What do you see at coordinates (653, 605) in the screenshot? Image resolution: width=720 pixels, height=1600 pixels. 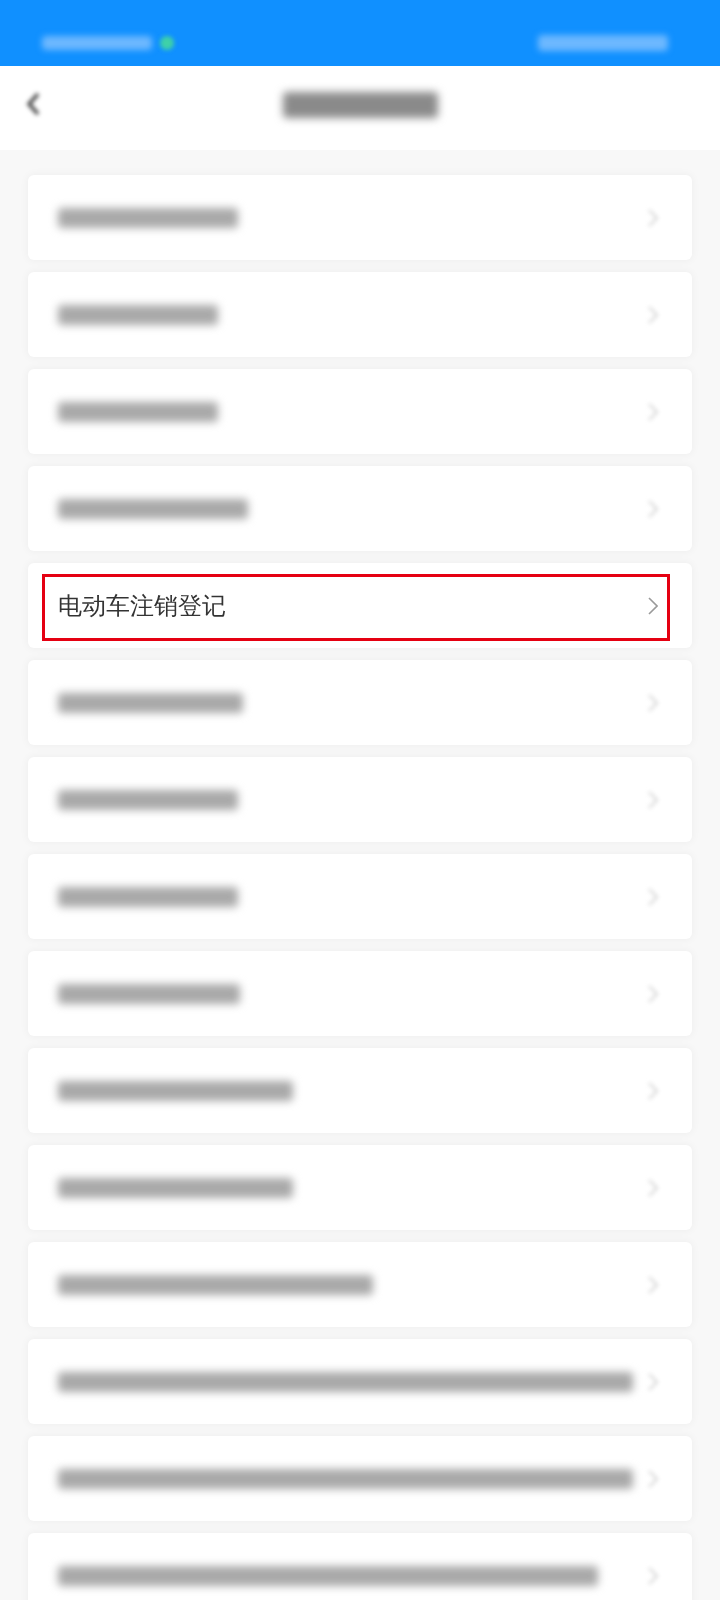 I see `chevron-right-icon` at bounding box center [653, 605].